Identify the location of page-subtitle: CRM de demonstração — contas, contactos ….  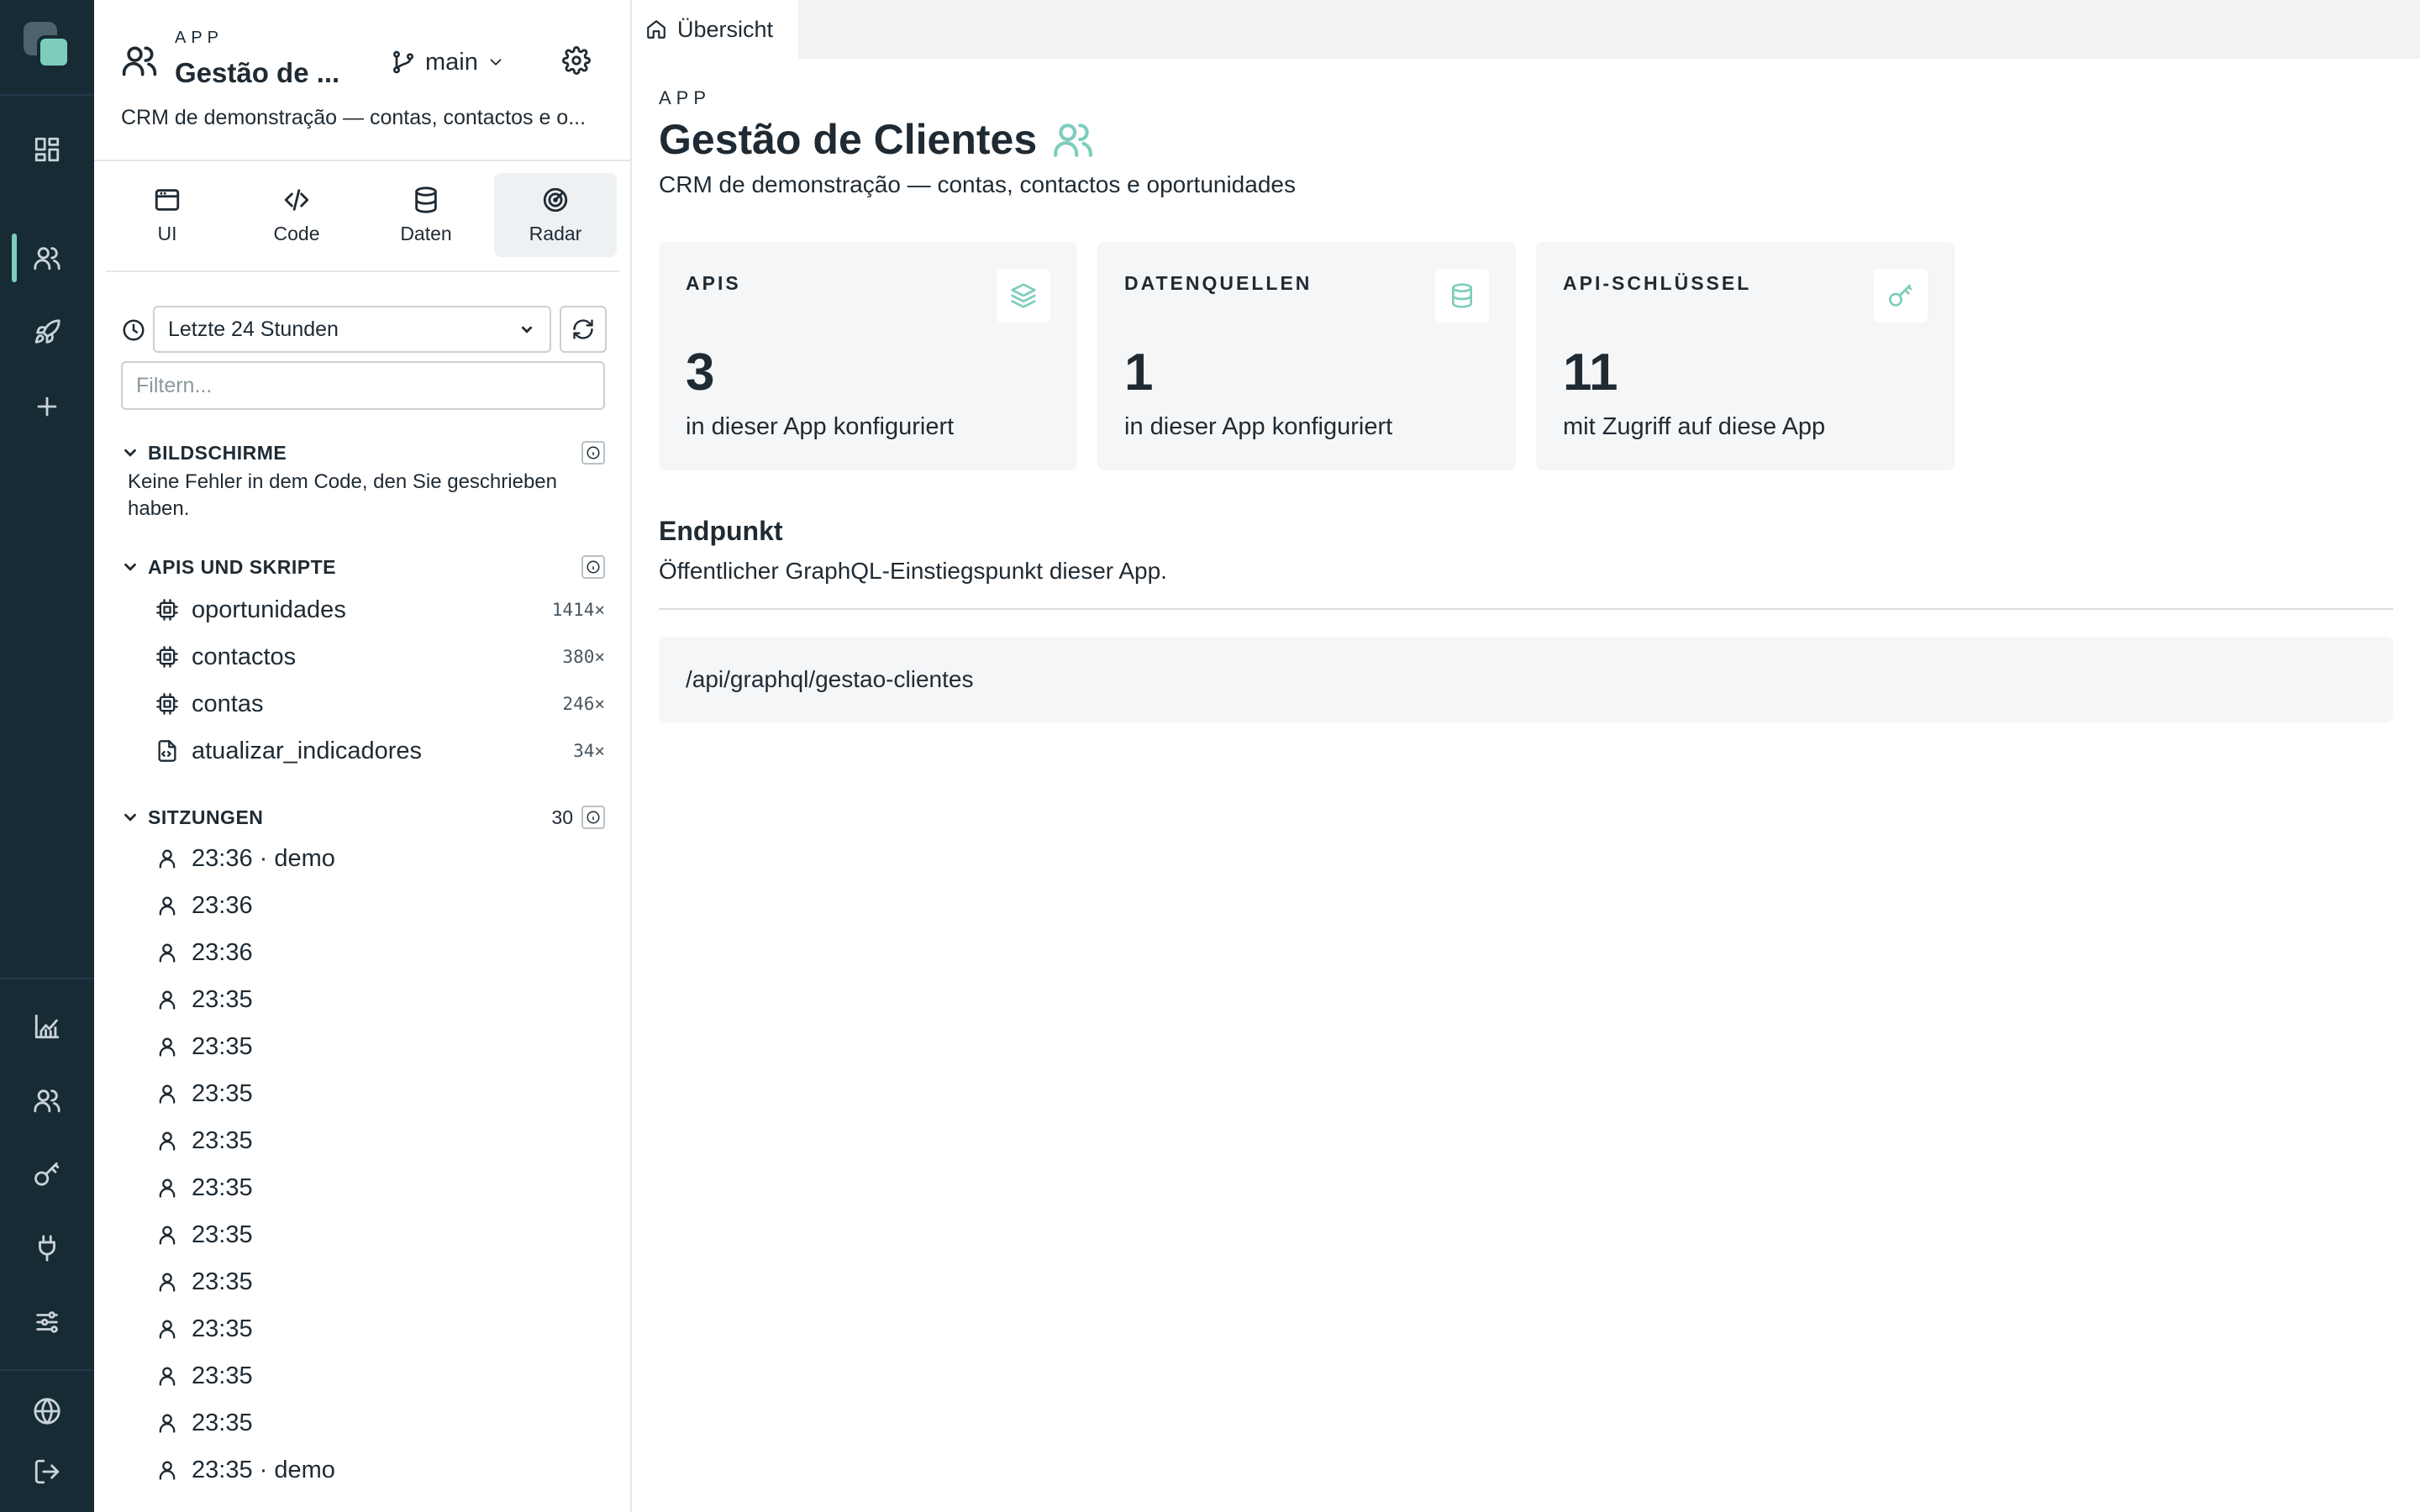
(977, 184).